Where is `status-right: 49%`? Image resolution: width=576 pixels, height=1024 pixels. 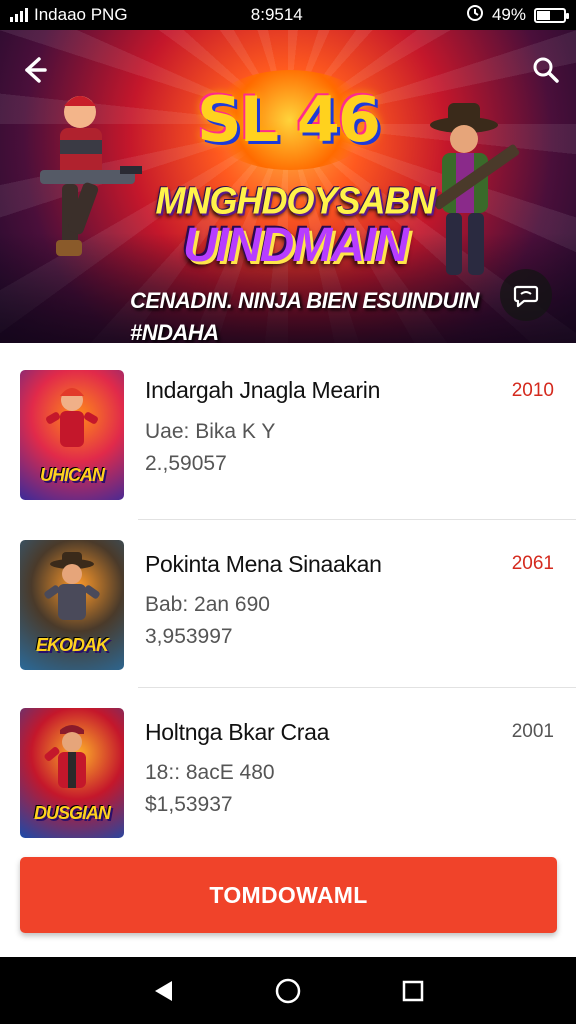
status-right: 49% is located at coordinates (517, 15).